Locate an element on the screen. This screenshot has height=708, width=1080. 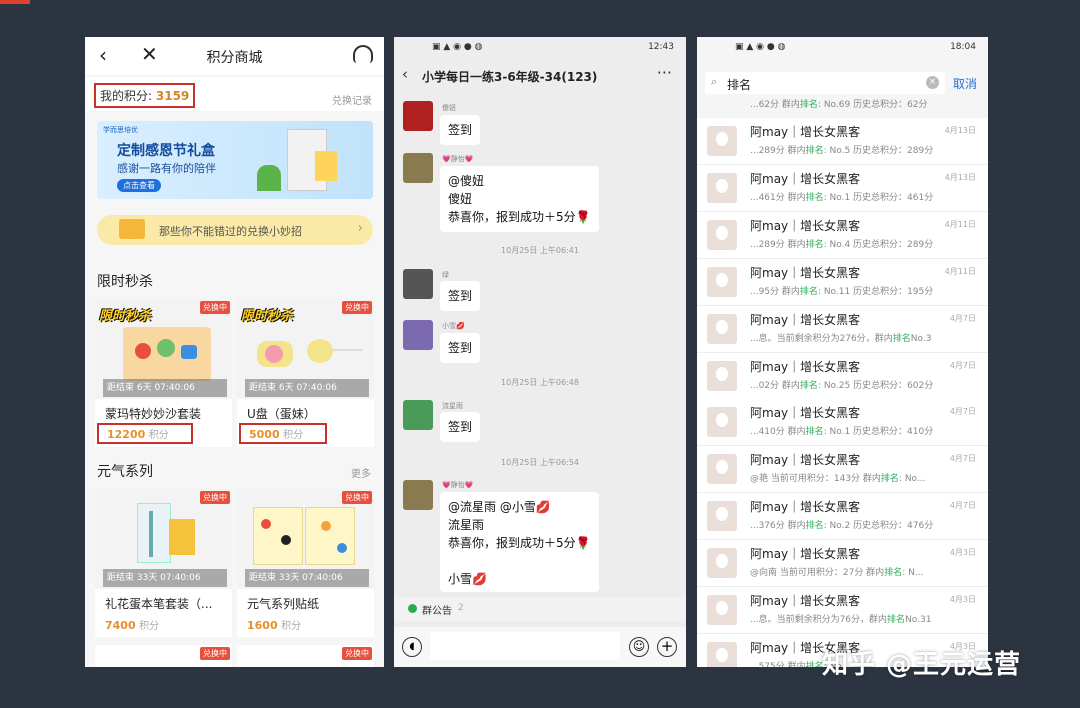
clear-icon: × is located at coordinates (932, 82).